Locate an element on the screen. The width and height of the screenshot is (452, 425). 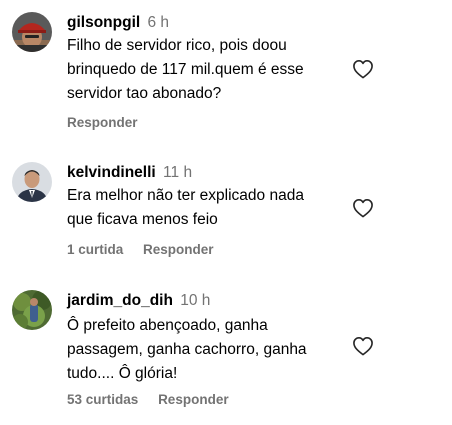
comment-text-line: que ficava menos feio is located at coordinates (142, 219).